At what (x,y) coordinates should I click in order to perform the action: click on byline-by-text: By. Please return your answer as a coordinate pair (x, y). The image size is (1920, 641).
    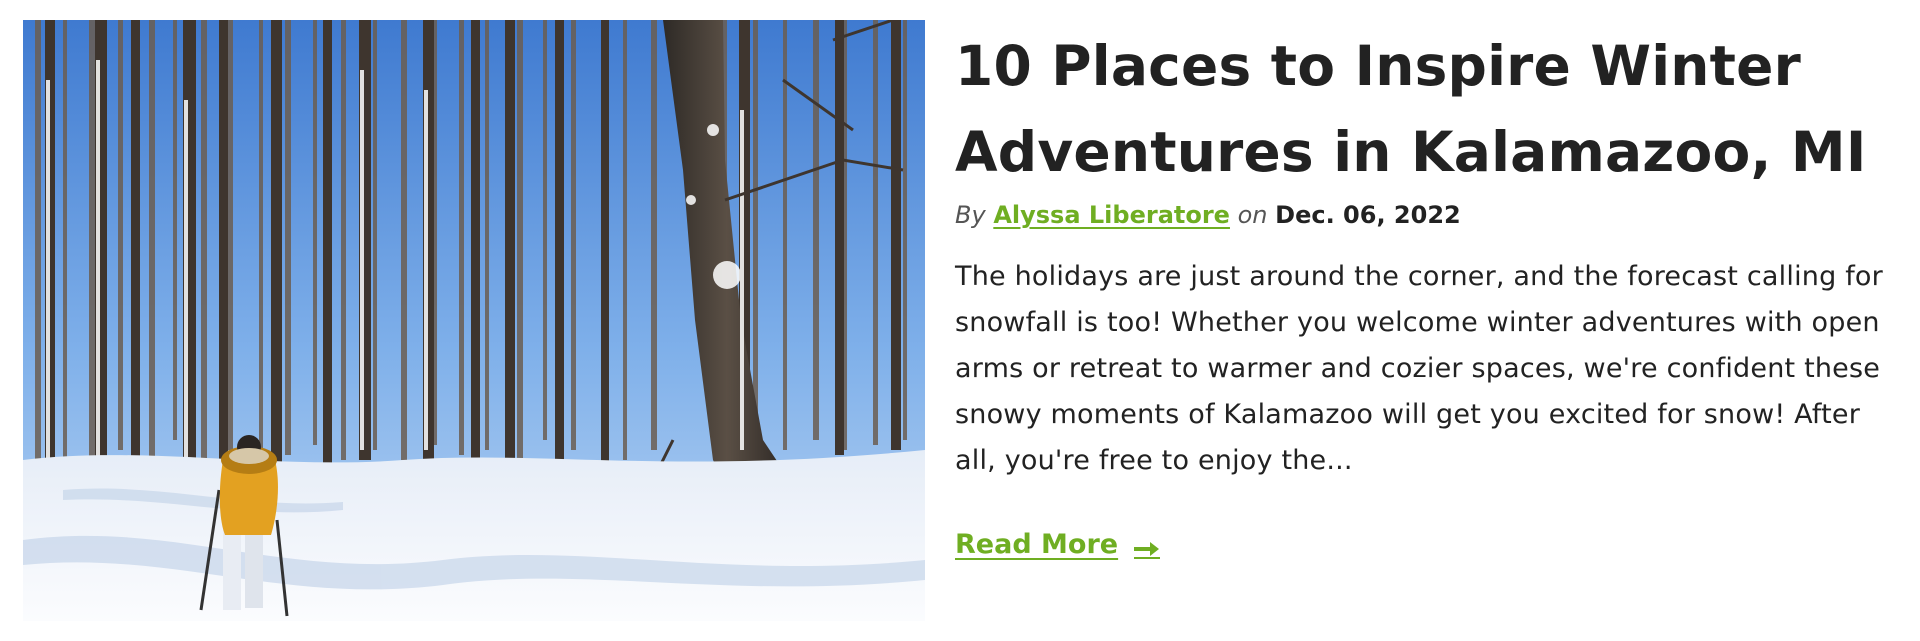
    Looking at the image, I should click on (970, 215).